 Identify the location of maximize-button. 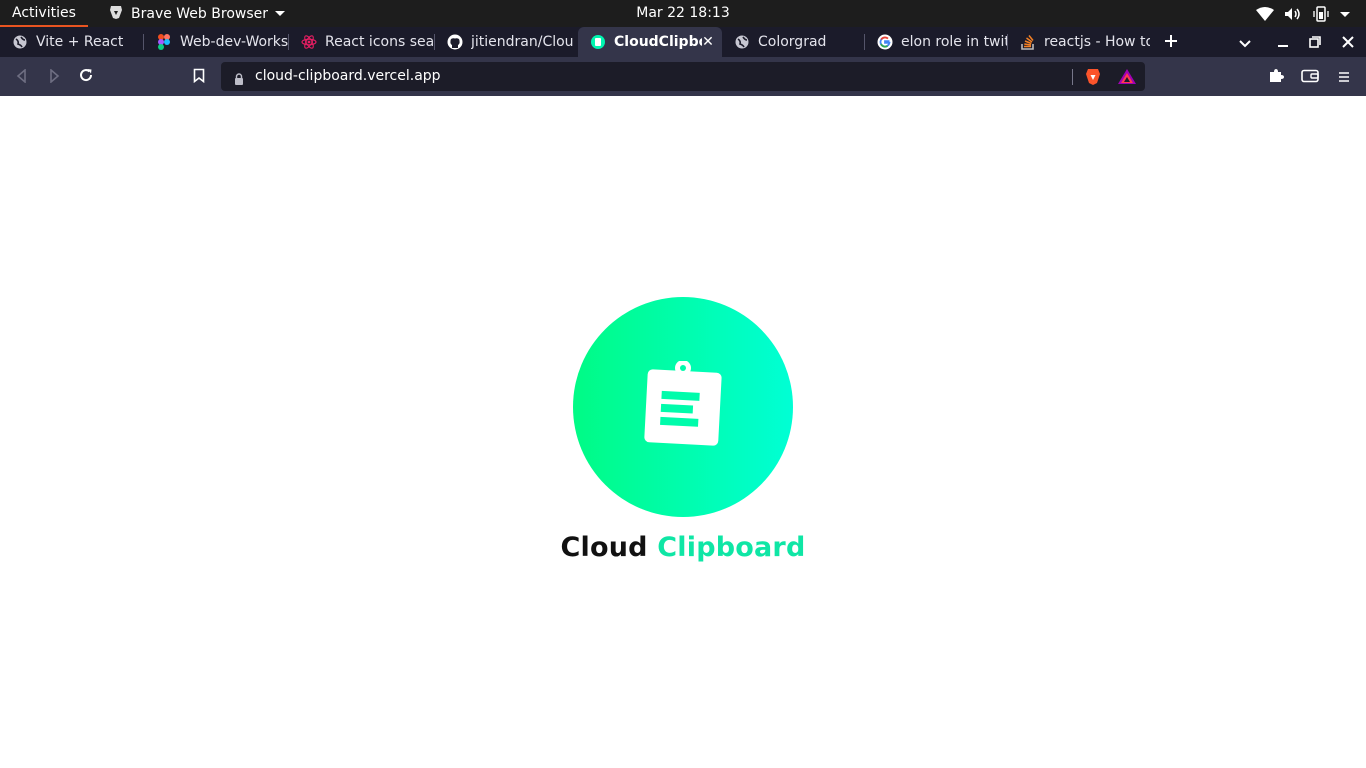
(1315, 42).